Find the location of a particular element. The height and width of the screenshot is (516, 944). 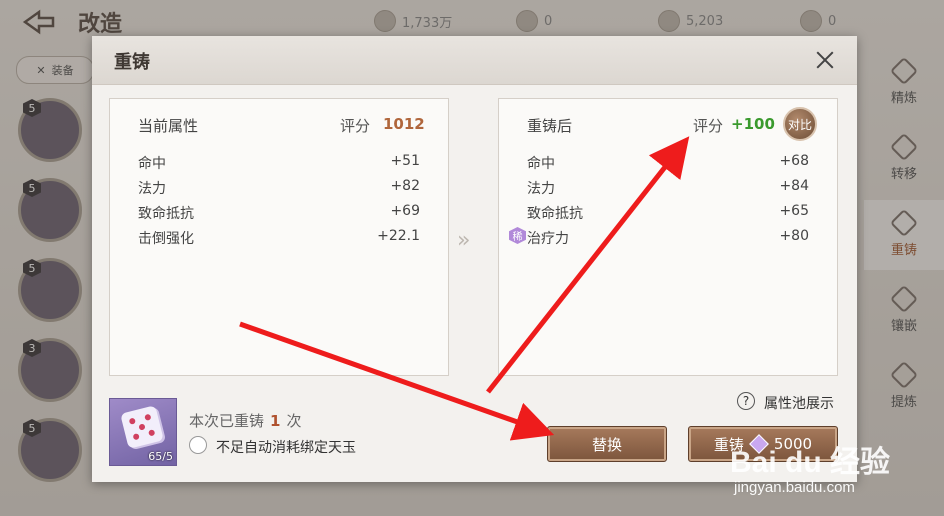

watermark-url: jingyan.baidu.com is located at coordinates (794, 487).